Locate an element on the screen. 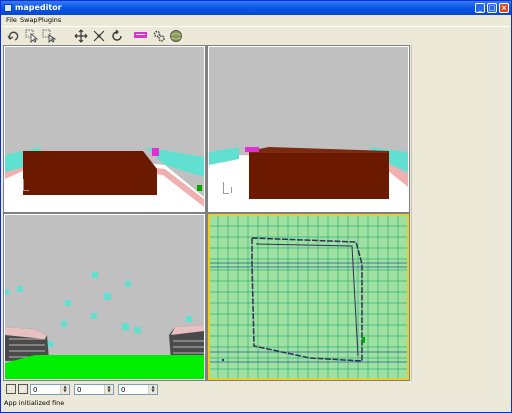 The image size is (512, 413). maximize-button: □ is located at coordinates (492, 8).